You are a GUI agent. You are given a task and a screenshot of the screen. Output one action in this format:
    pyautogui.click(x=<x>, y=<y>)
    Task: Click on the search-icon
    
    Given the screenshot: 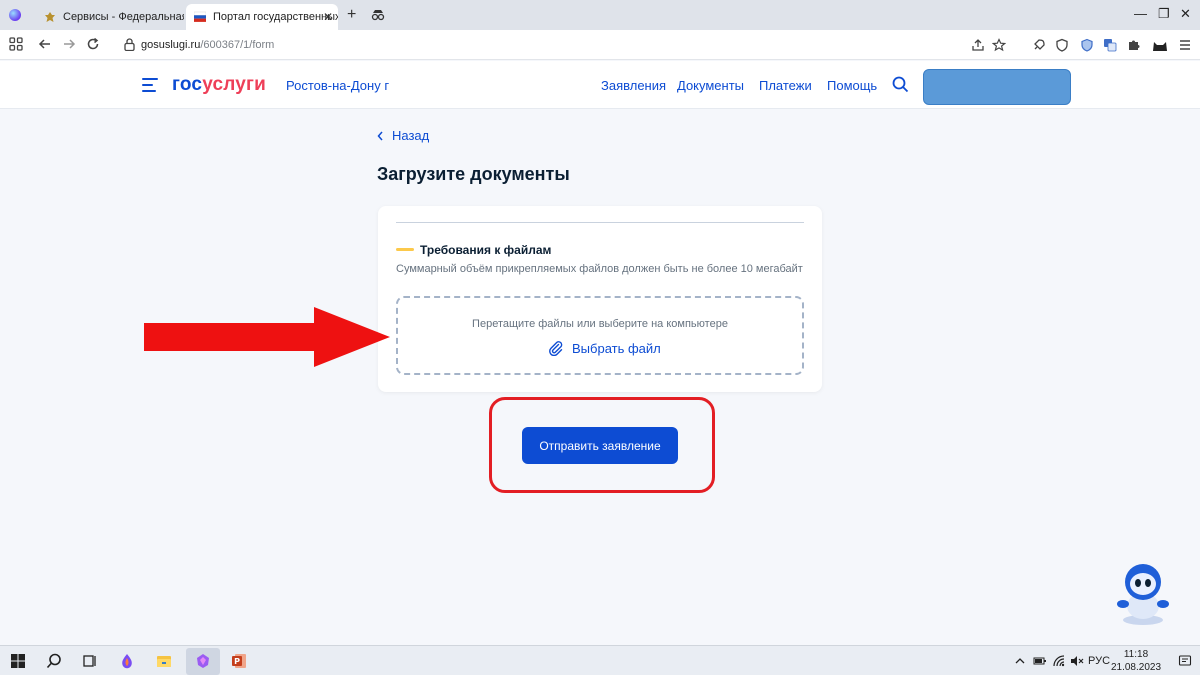 What is the action you would take?
    pyautogui.click(x=900, y=84)
    